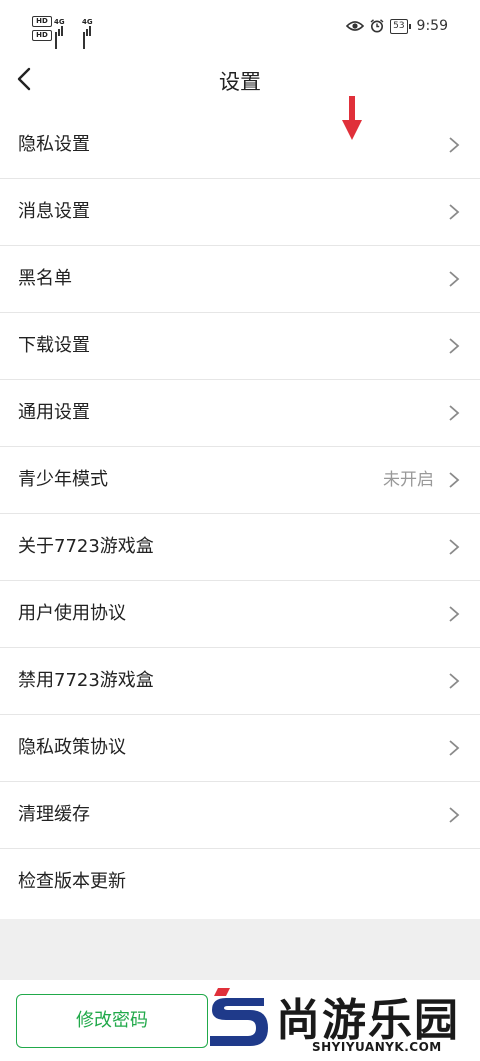  I want to click on network-type-1: 4G, so click(59, 22).